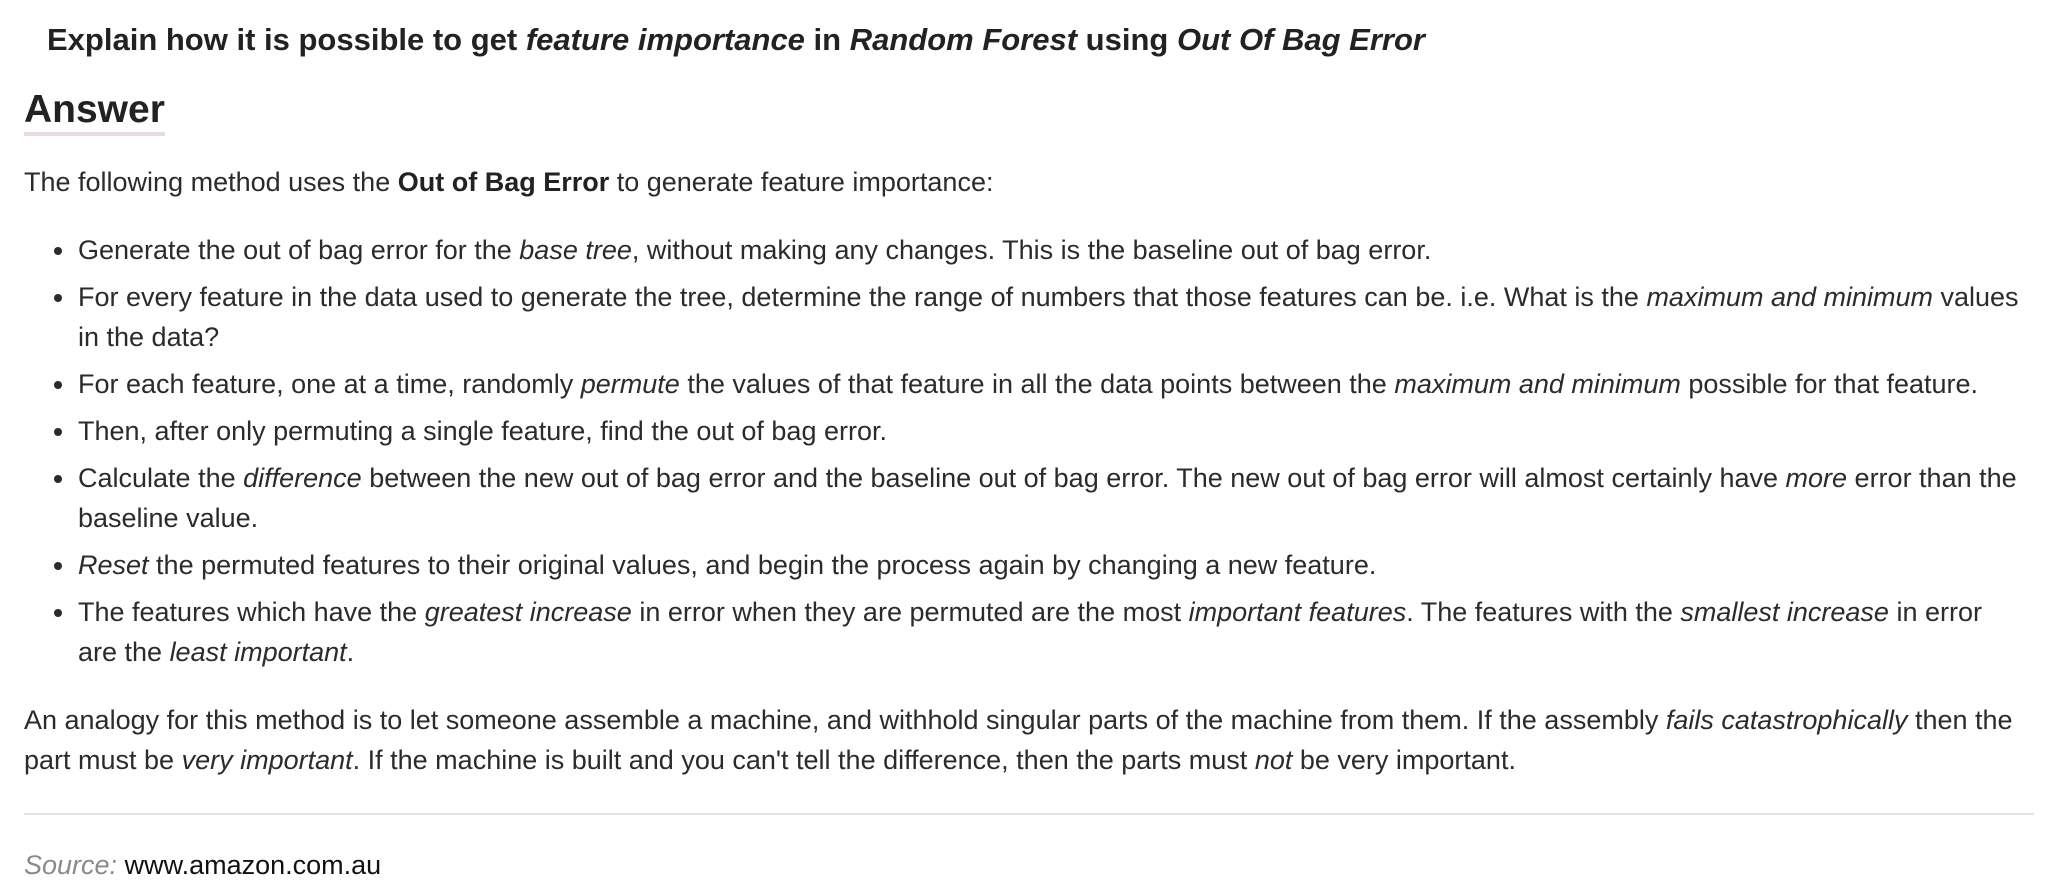  Describe the element at coordinates (161, 478) in the screenshot. I see `step-text: Calculate the` at that location.